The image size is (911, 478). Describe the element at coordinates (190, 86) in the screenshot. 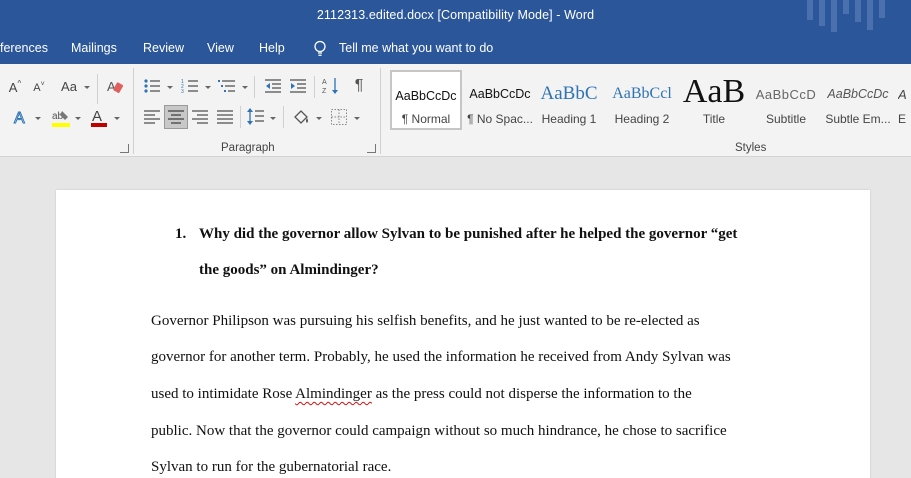

I see `numbering-icon: 123` at that location.